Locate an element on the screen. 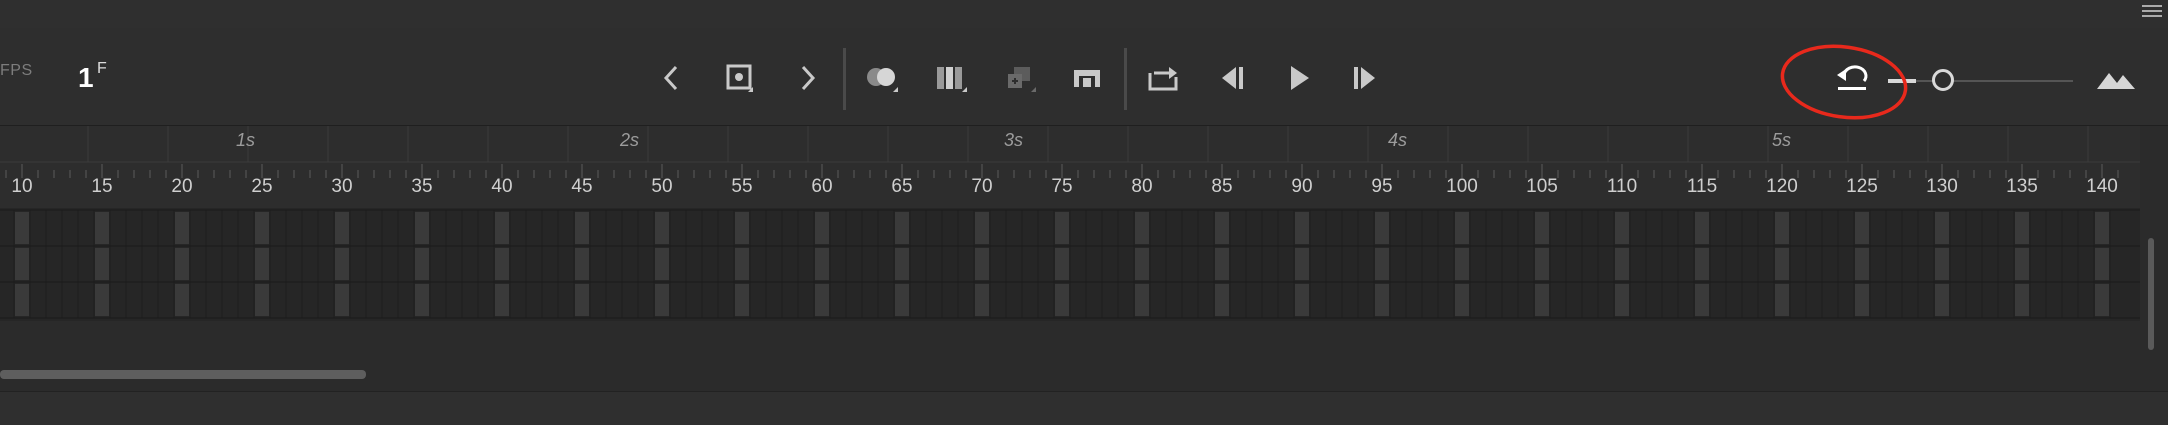 This screenshot has height=425, width=2168. frame-number-label: 70 is located at coordinates (982, 186).